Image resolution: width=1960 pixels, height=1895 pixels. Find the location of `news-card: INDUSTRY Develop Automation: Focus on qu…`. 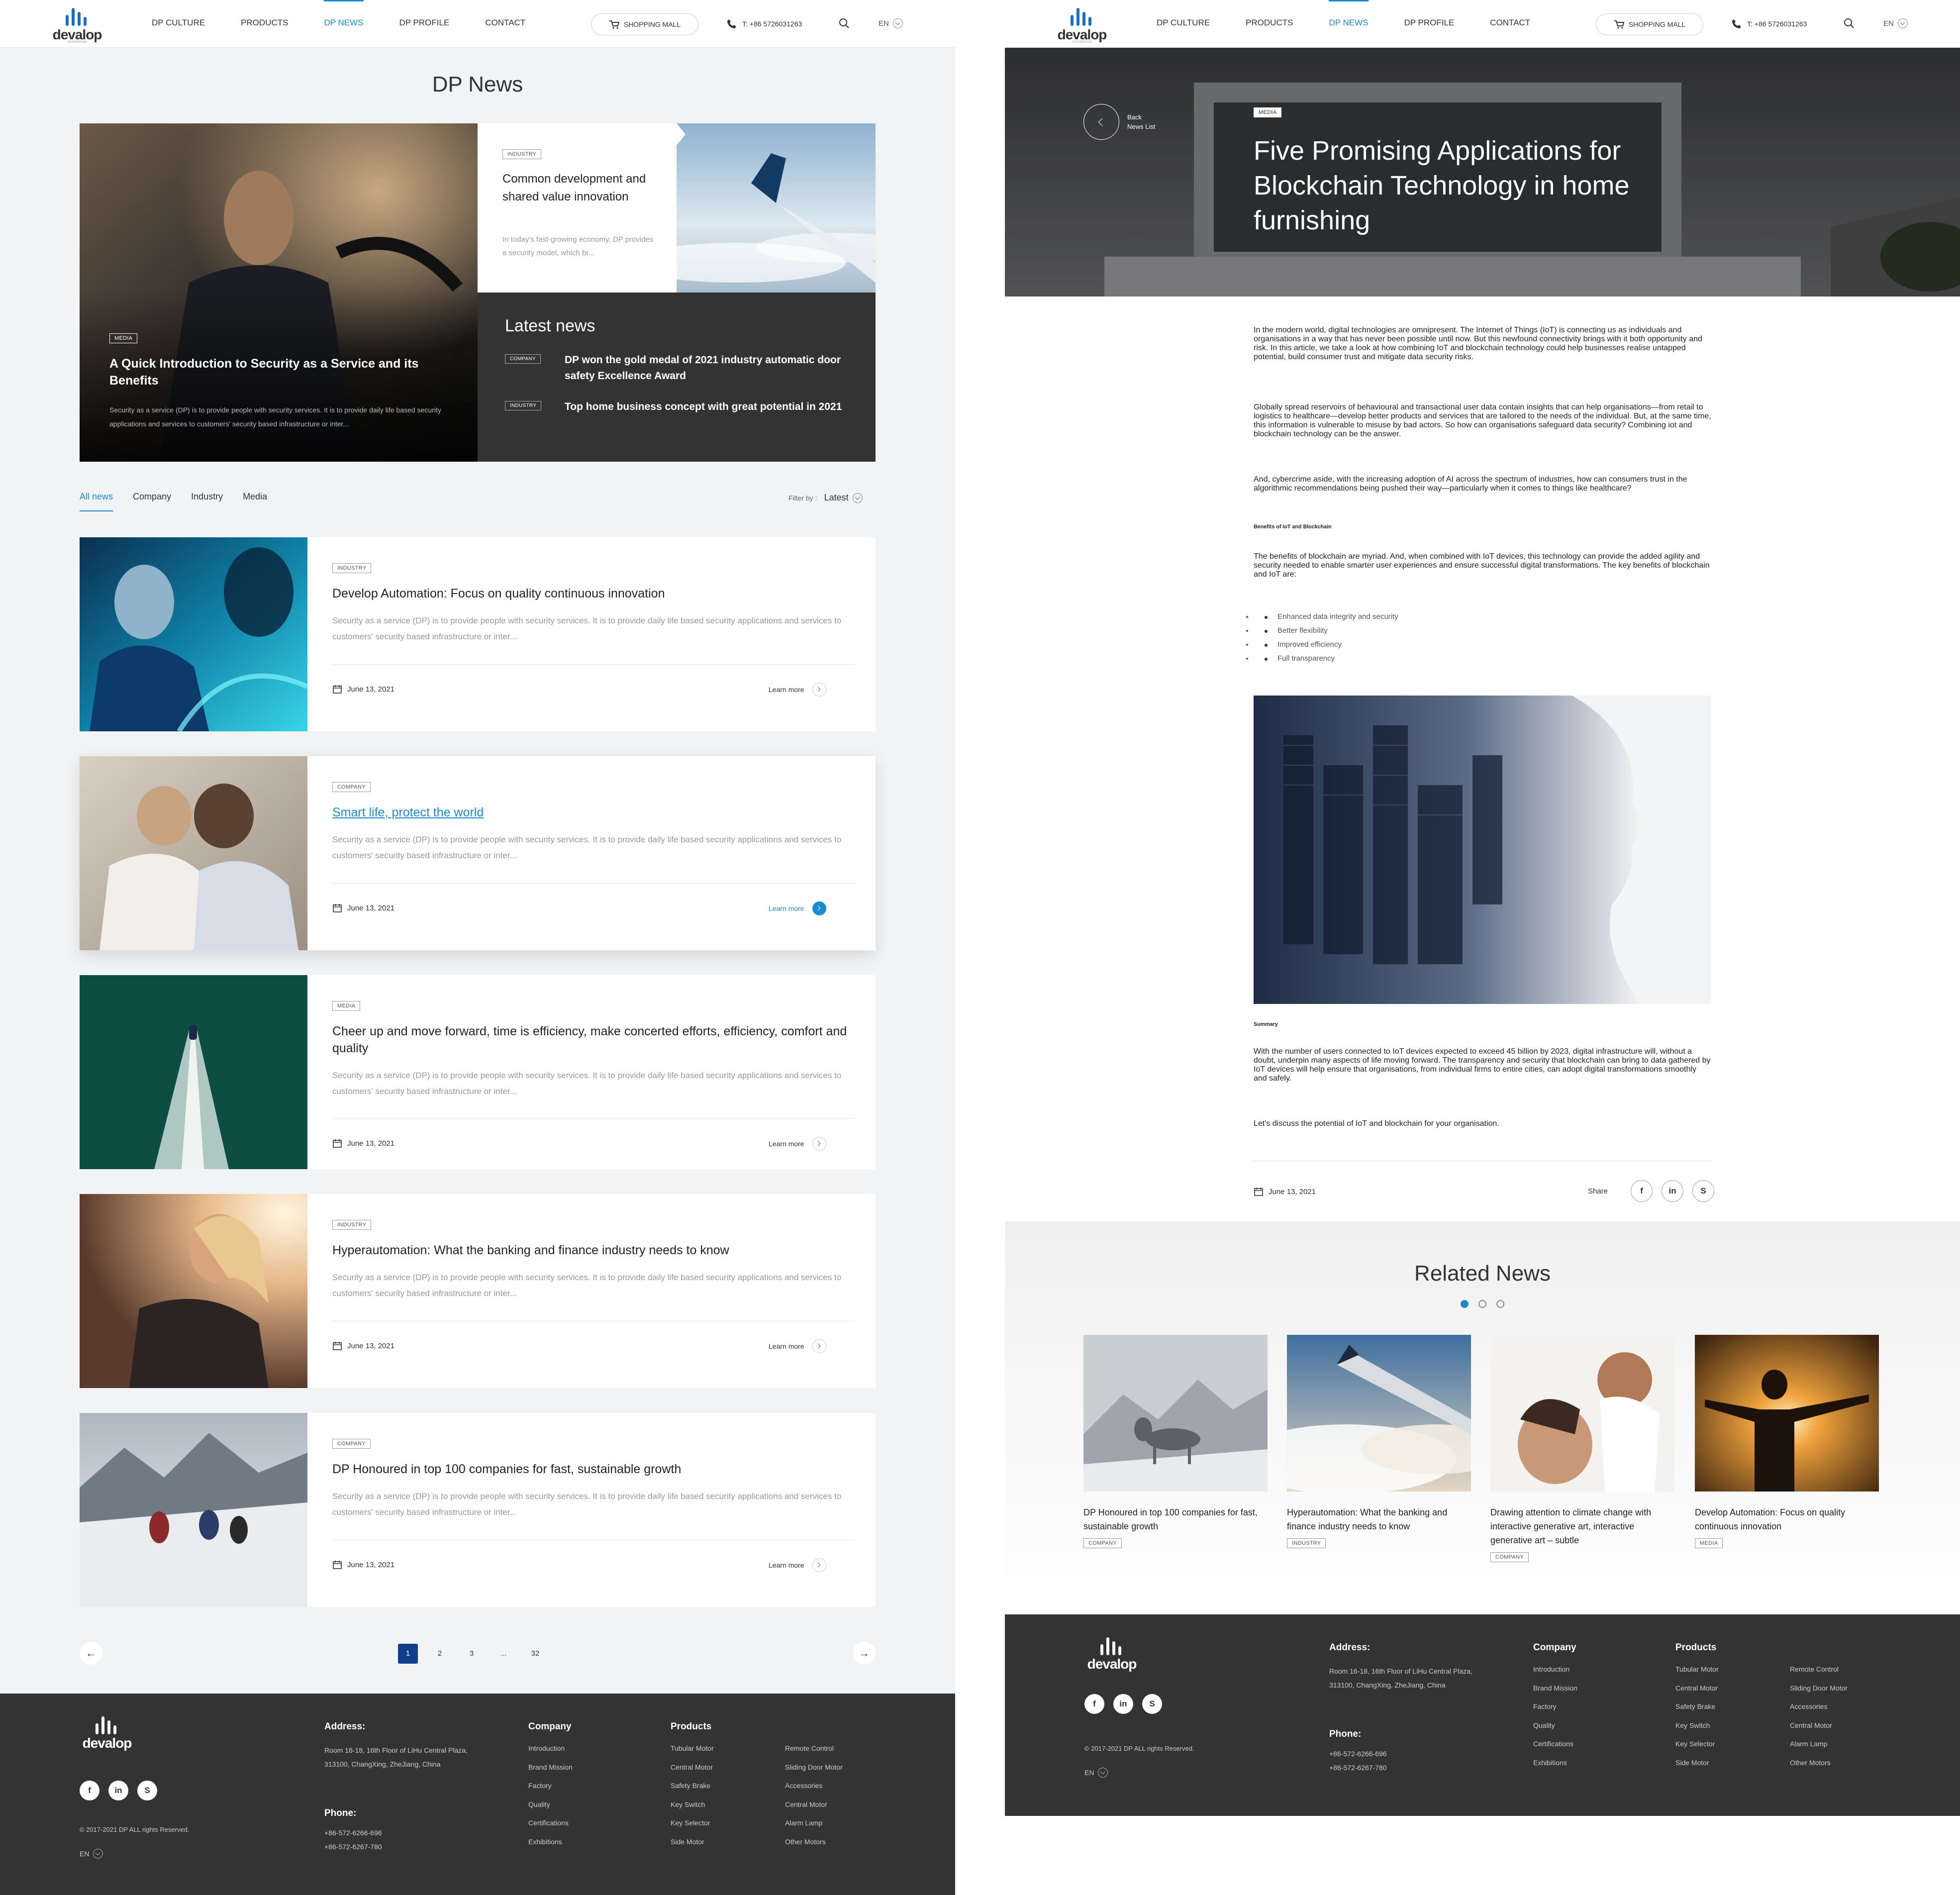

news-card: INDUSTRY Develop Automation: Focus on qu… is located at coordinates (478, 634).